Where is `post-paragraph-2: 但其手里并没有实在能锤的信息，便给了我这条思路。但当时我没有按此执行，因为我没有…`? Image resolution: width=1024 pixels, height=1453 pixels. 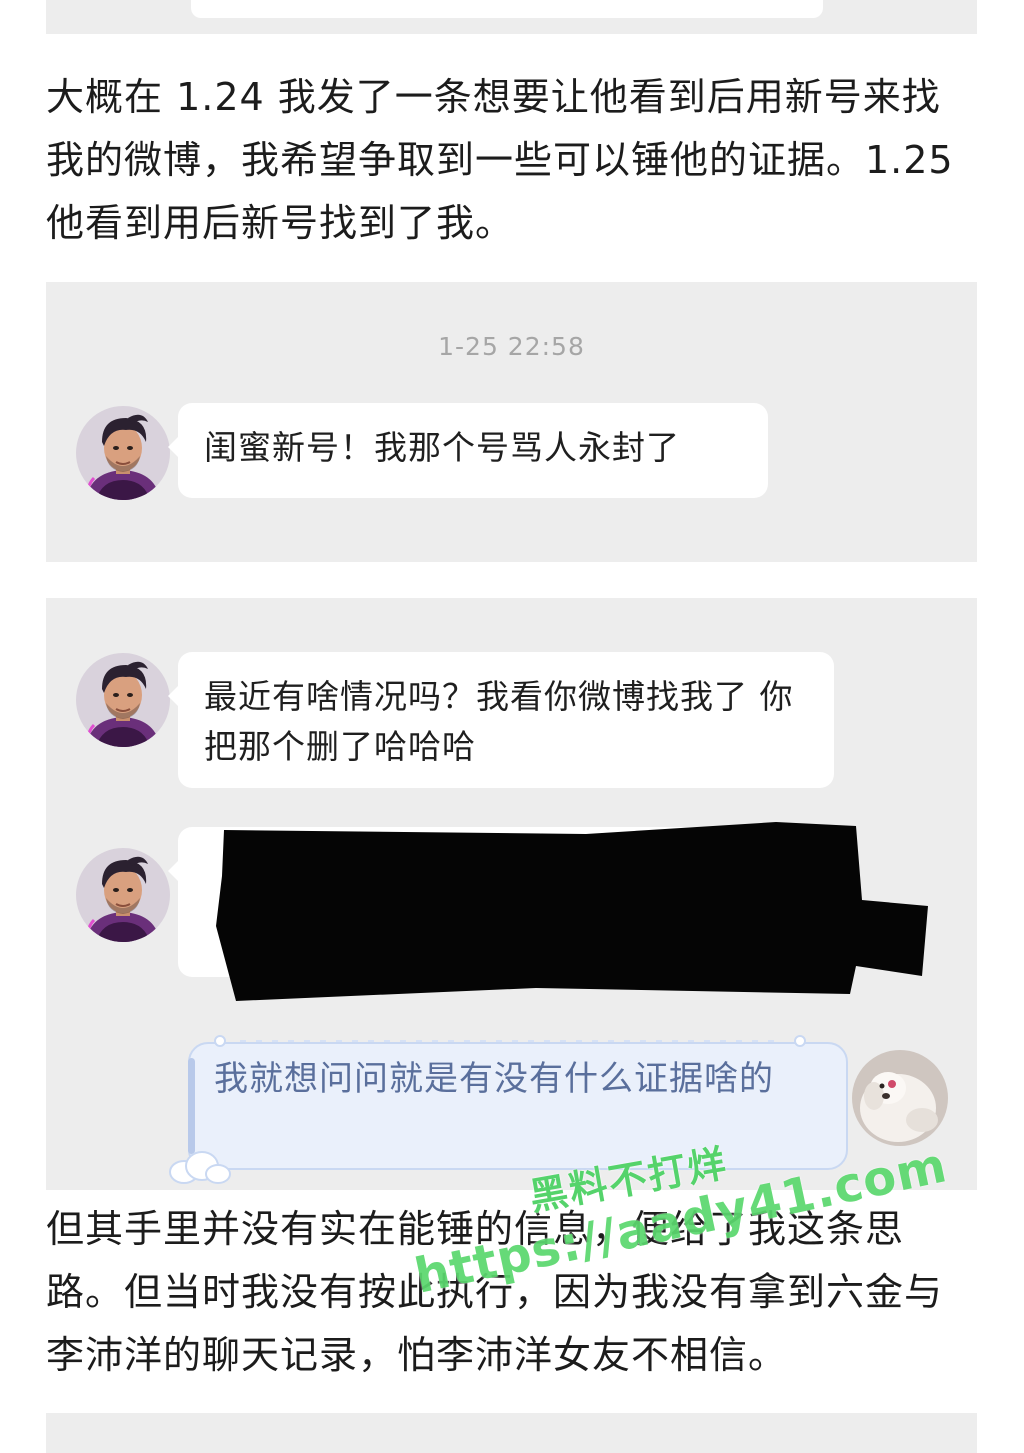
post-paragraph-2: 但其手里并没有实在能锤的信息，便给了我这条思路。但当时我没有按此执行，因为我没有… is located at coordinates (495, 1292).